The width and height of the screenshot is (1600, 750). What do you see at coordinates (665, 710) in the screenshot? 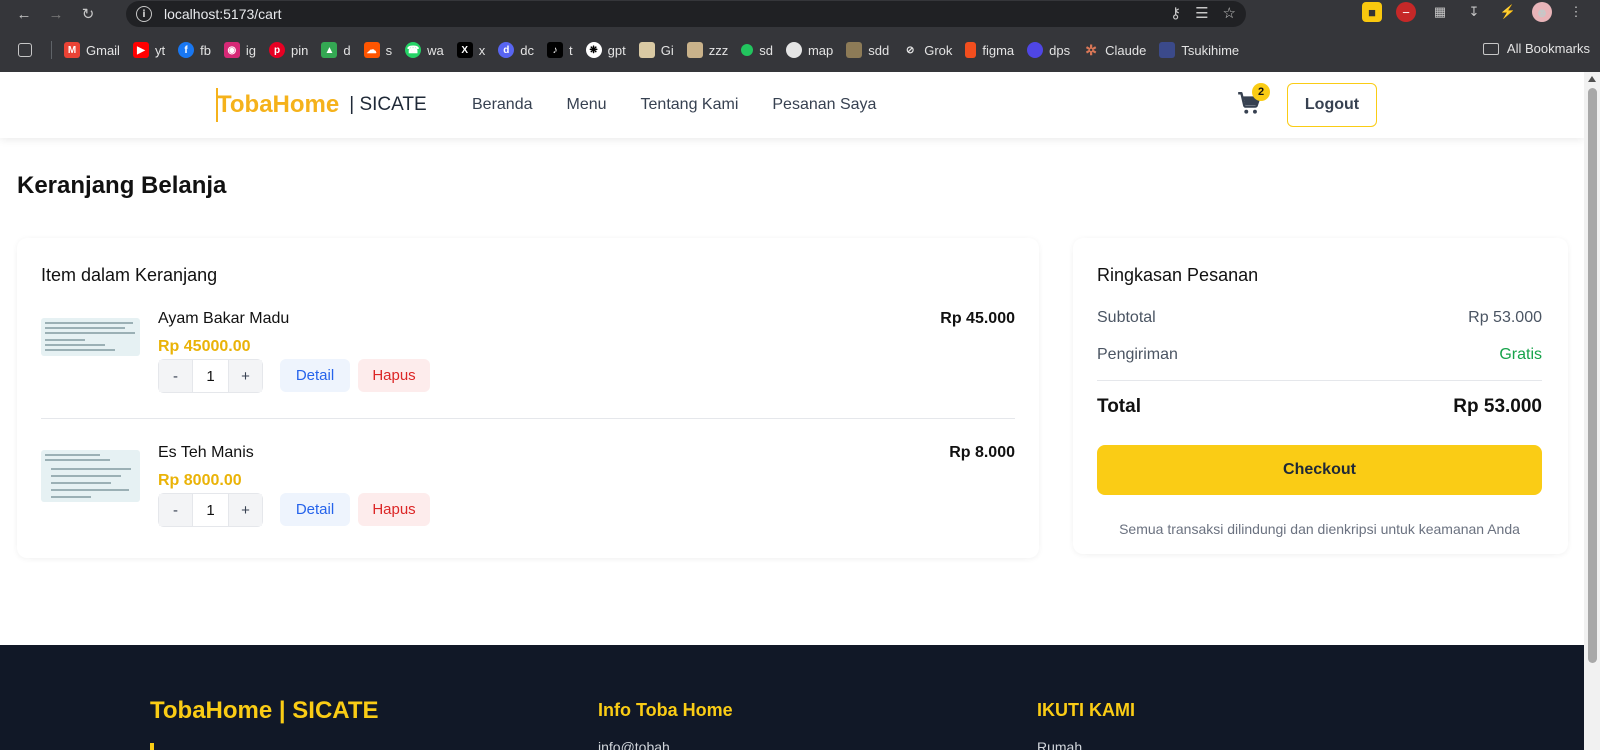
I see `footer-info-heading: Info Toba Home` at bounding box center [665, 710].